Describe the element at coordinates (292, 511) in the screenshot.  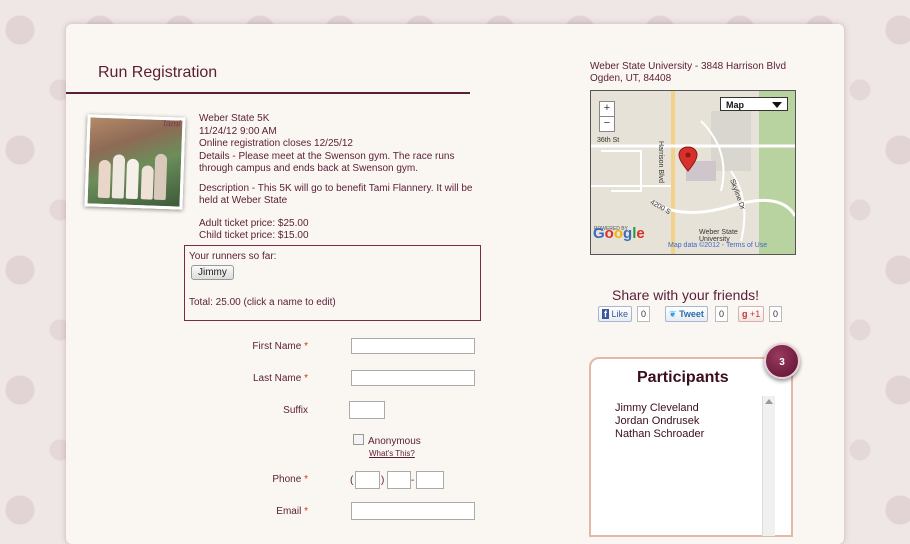
I see `email-label: Email *` at that location.